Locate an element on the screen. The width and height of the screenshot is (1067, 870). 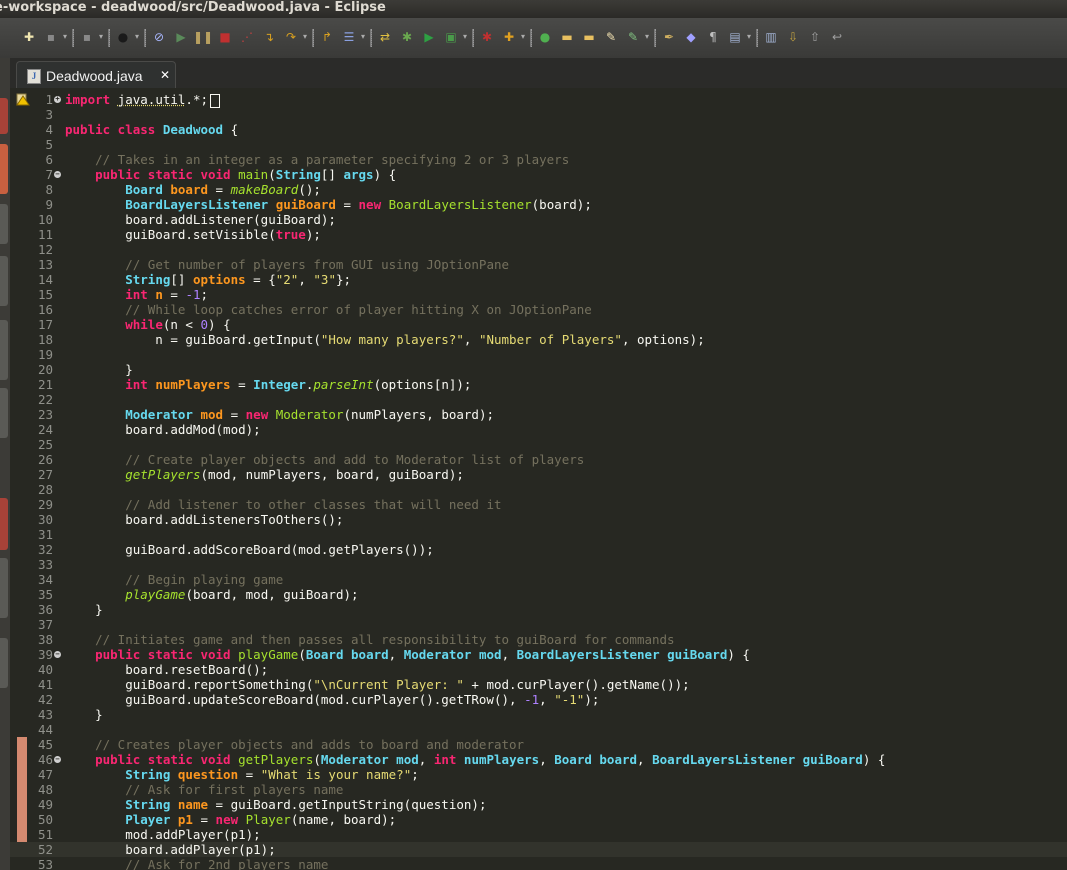
code-line: 44 is located at coordinates (538, 729).